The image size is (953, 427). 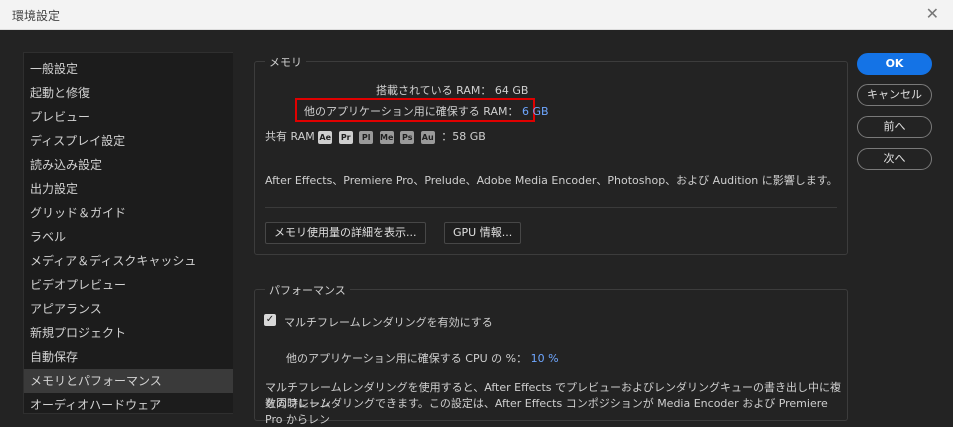 I want to click on cancel-button: キャンセル, so click(x=894, y=95).